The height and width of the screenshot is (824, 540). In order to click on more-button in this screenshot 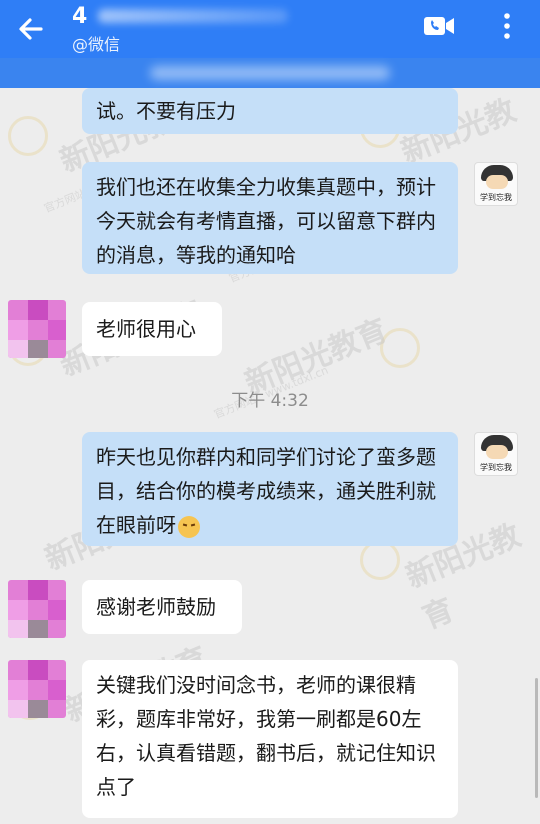, I will do `click(507, 26)`.